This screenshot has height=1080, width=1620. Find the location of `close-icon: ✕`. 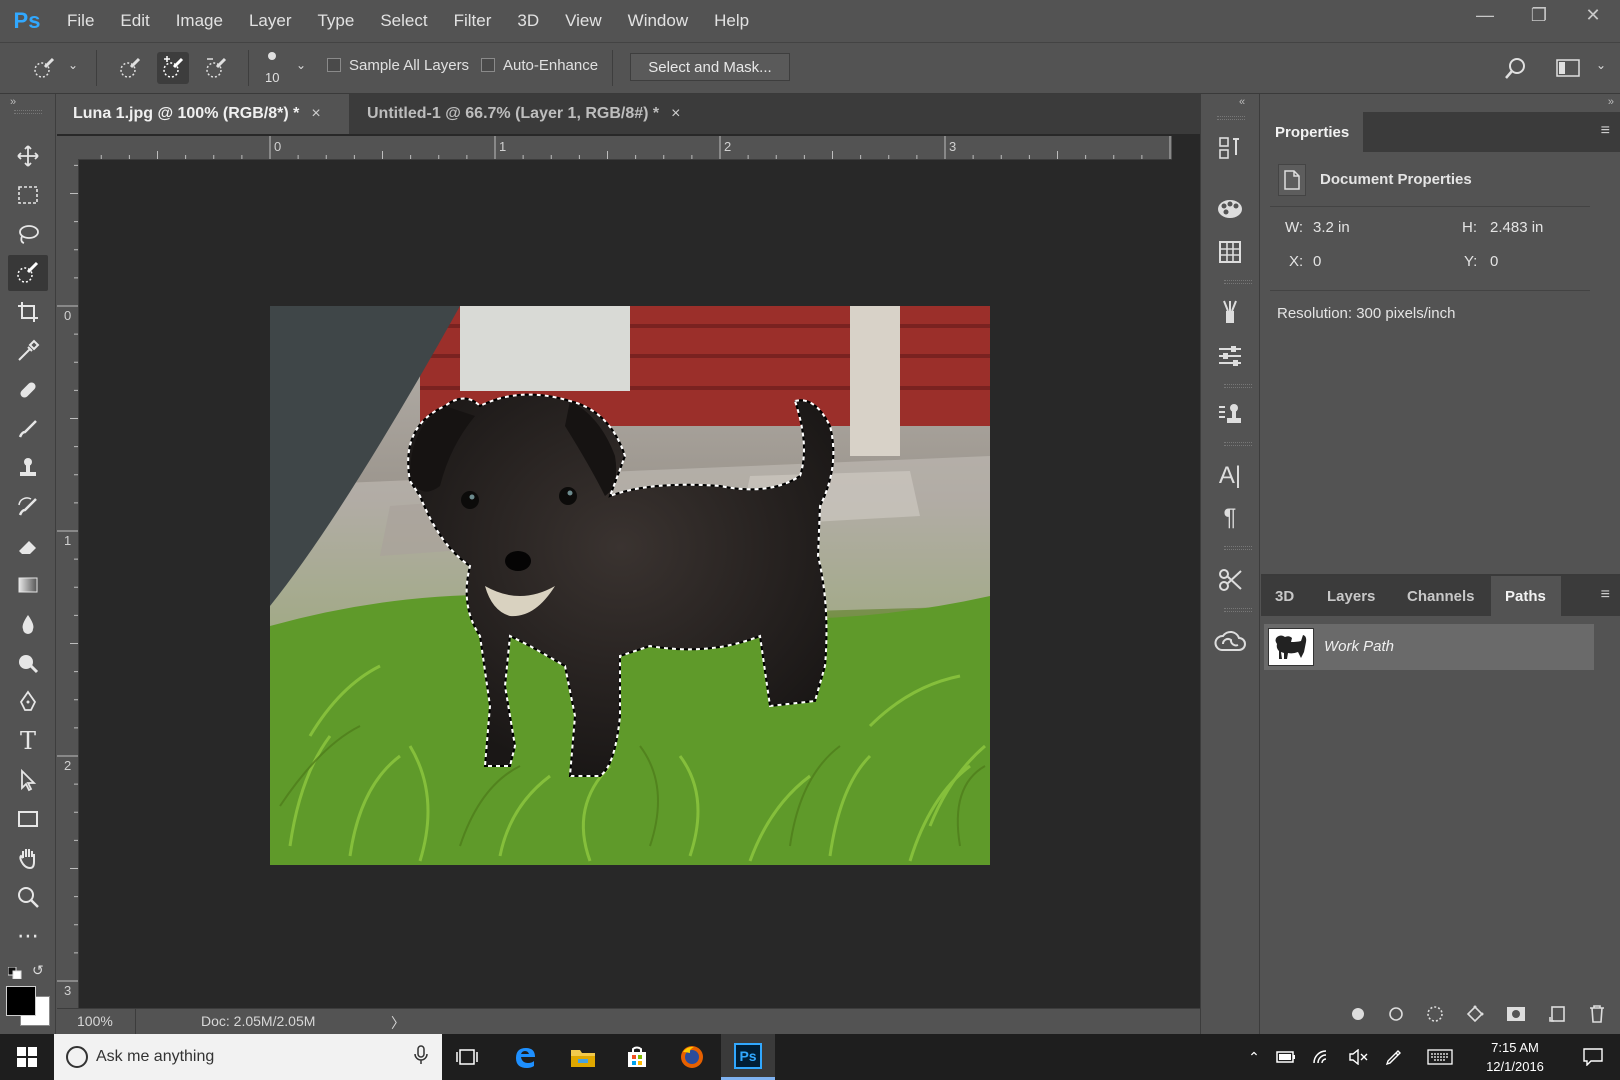

close-icon: ✕ is located at coordinates (1593, 15).